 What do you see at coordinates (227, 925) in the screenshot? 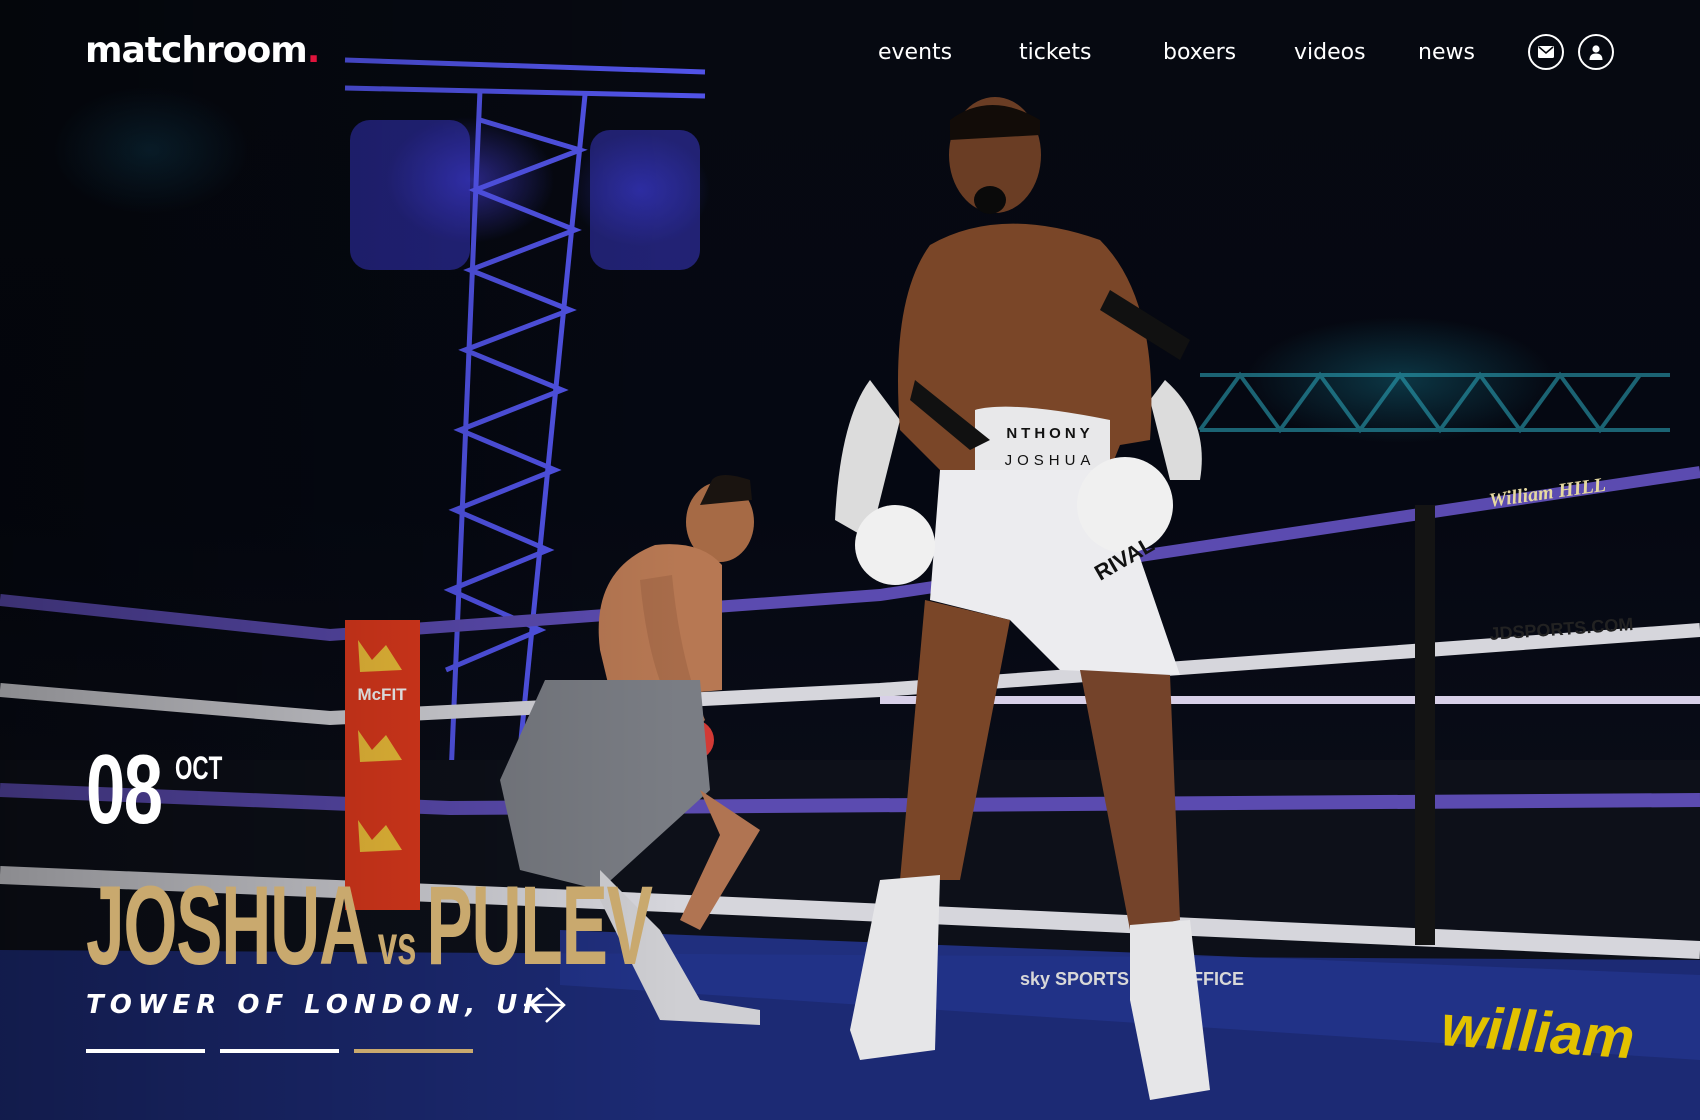
I see `fighter-a-name: JOSHUA` at bounding box center [227, 925].